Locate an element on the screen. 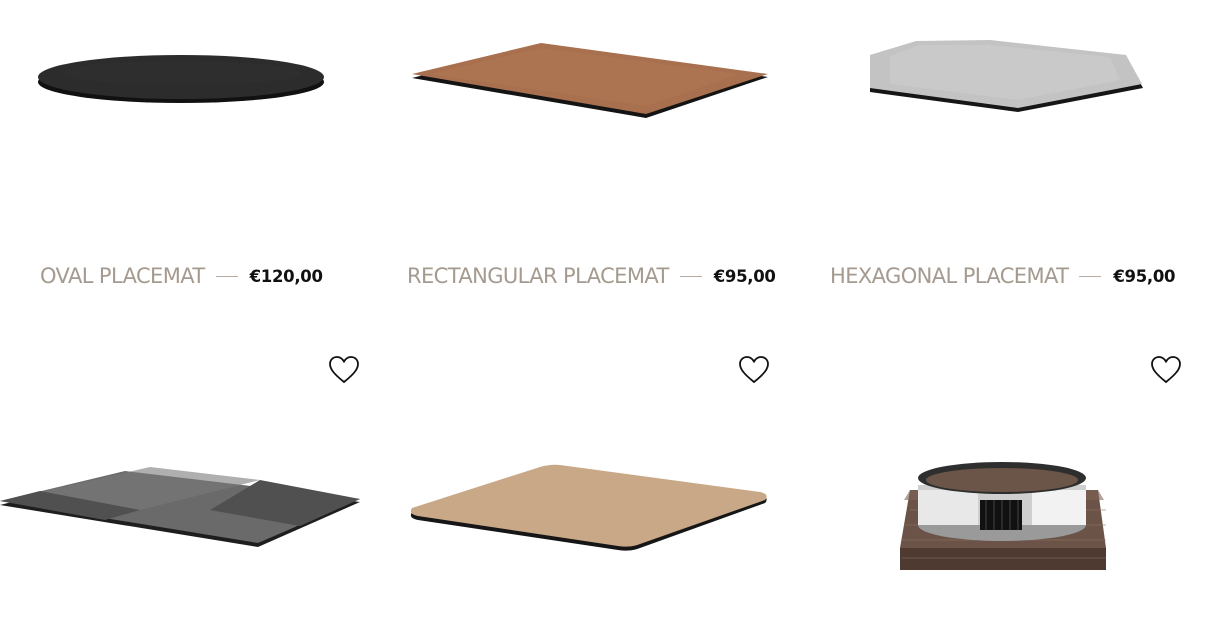 The width and height of the screenshot is (1205, 623). coaster-set-image is located at coordinates (1002, 460).